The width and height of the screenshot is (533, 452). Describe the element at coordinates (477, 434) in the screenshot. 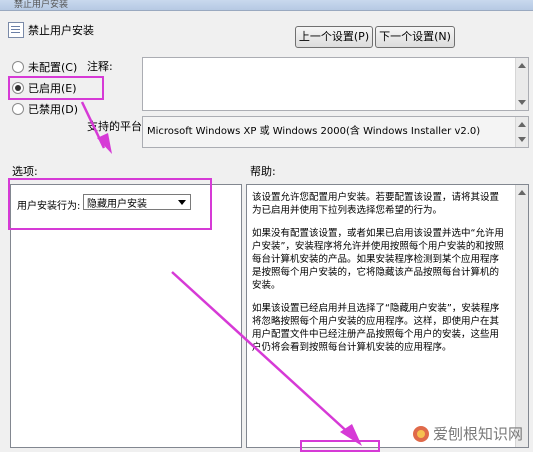

I see `watermark-text: 爱刨根知识网` at that location.